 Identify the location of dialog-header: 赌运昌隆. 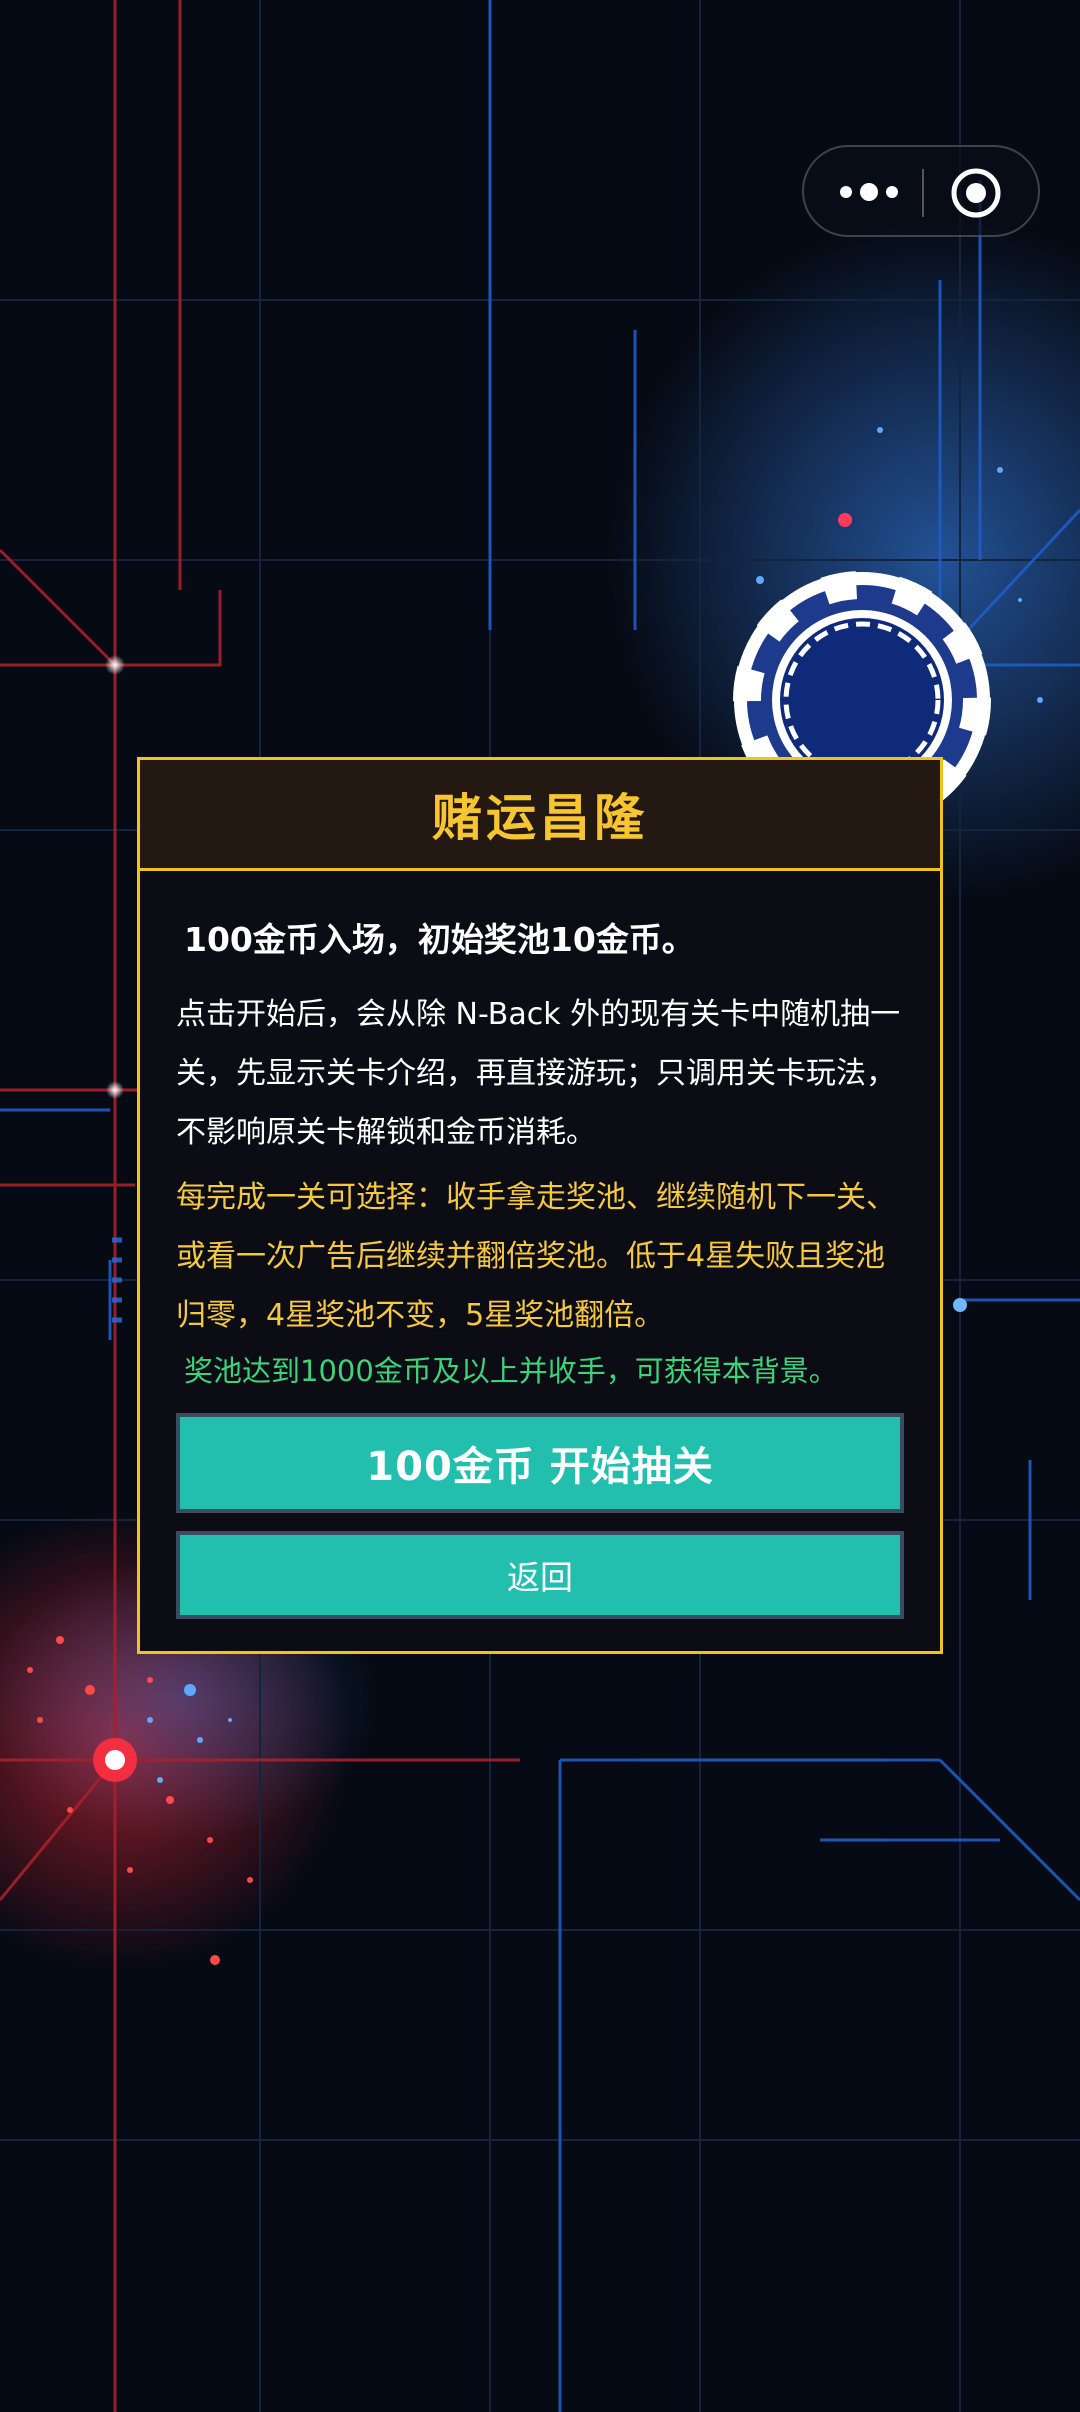
(540, 815).